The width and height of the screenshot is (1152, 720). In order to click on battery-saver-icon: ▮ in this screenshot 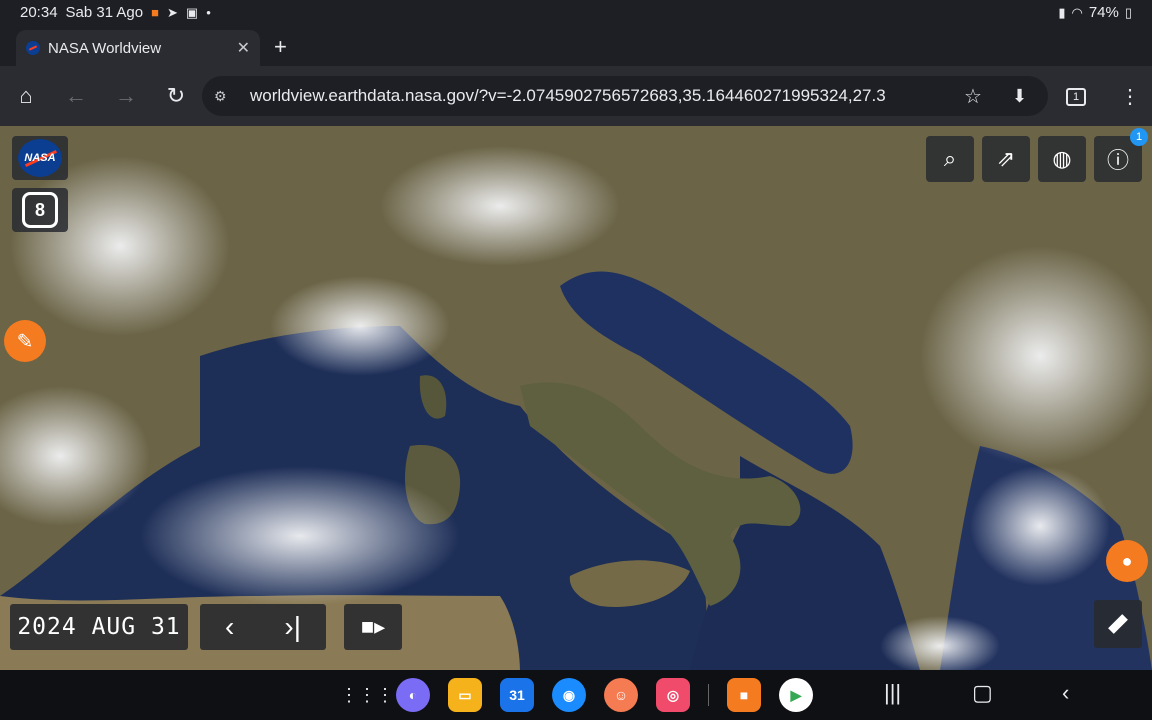, I will do `click(1062, 12)`.